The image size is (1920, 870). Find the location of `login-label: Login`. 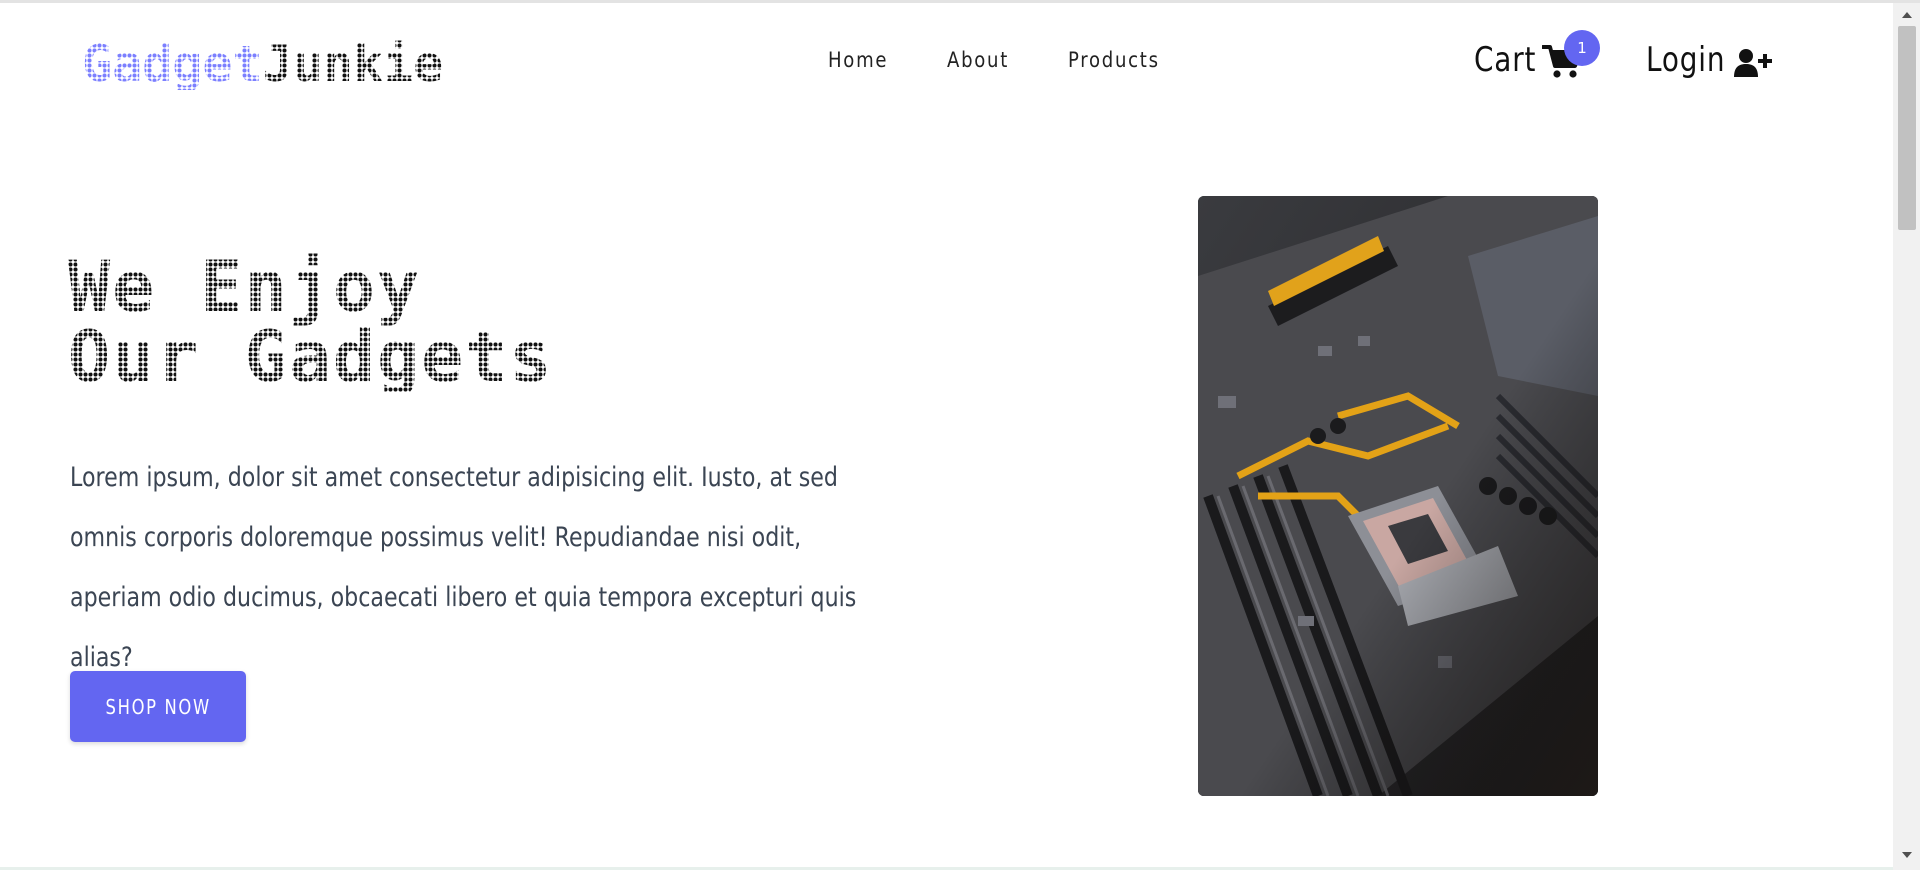

login-label: Login is located at coordinates (1686, 60).